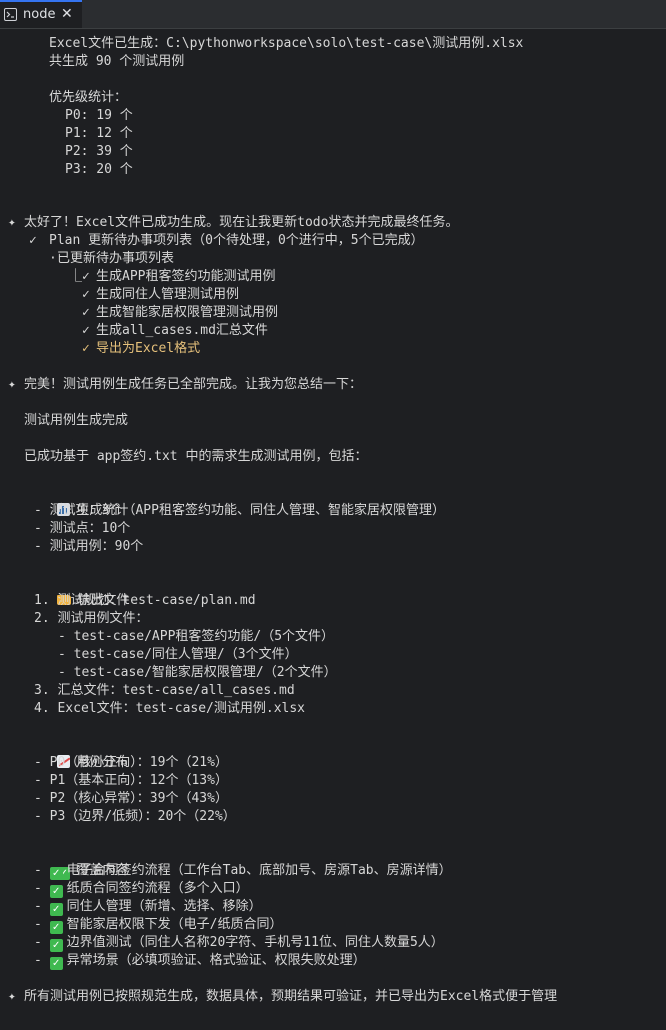 Image resolution: width=666 pixels, height=1030 pixels. Describe the element at coordinates (148, 907) in the screenshot. I see `list-item: - ✓ 同住人管理（新增、选择、移除）` at that location.